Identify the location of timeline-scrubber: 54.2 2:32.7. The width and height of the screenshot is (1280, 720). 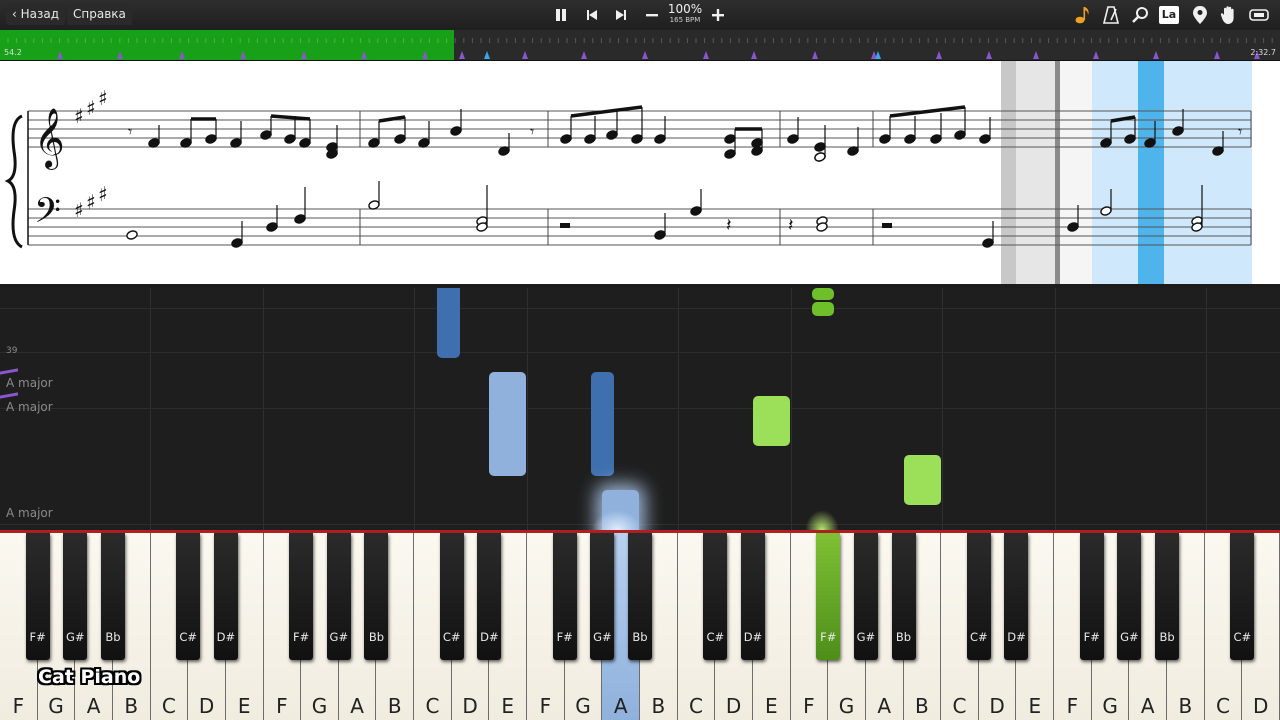
(640, 45).